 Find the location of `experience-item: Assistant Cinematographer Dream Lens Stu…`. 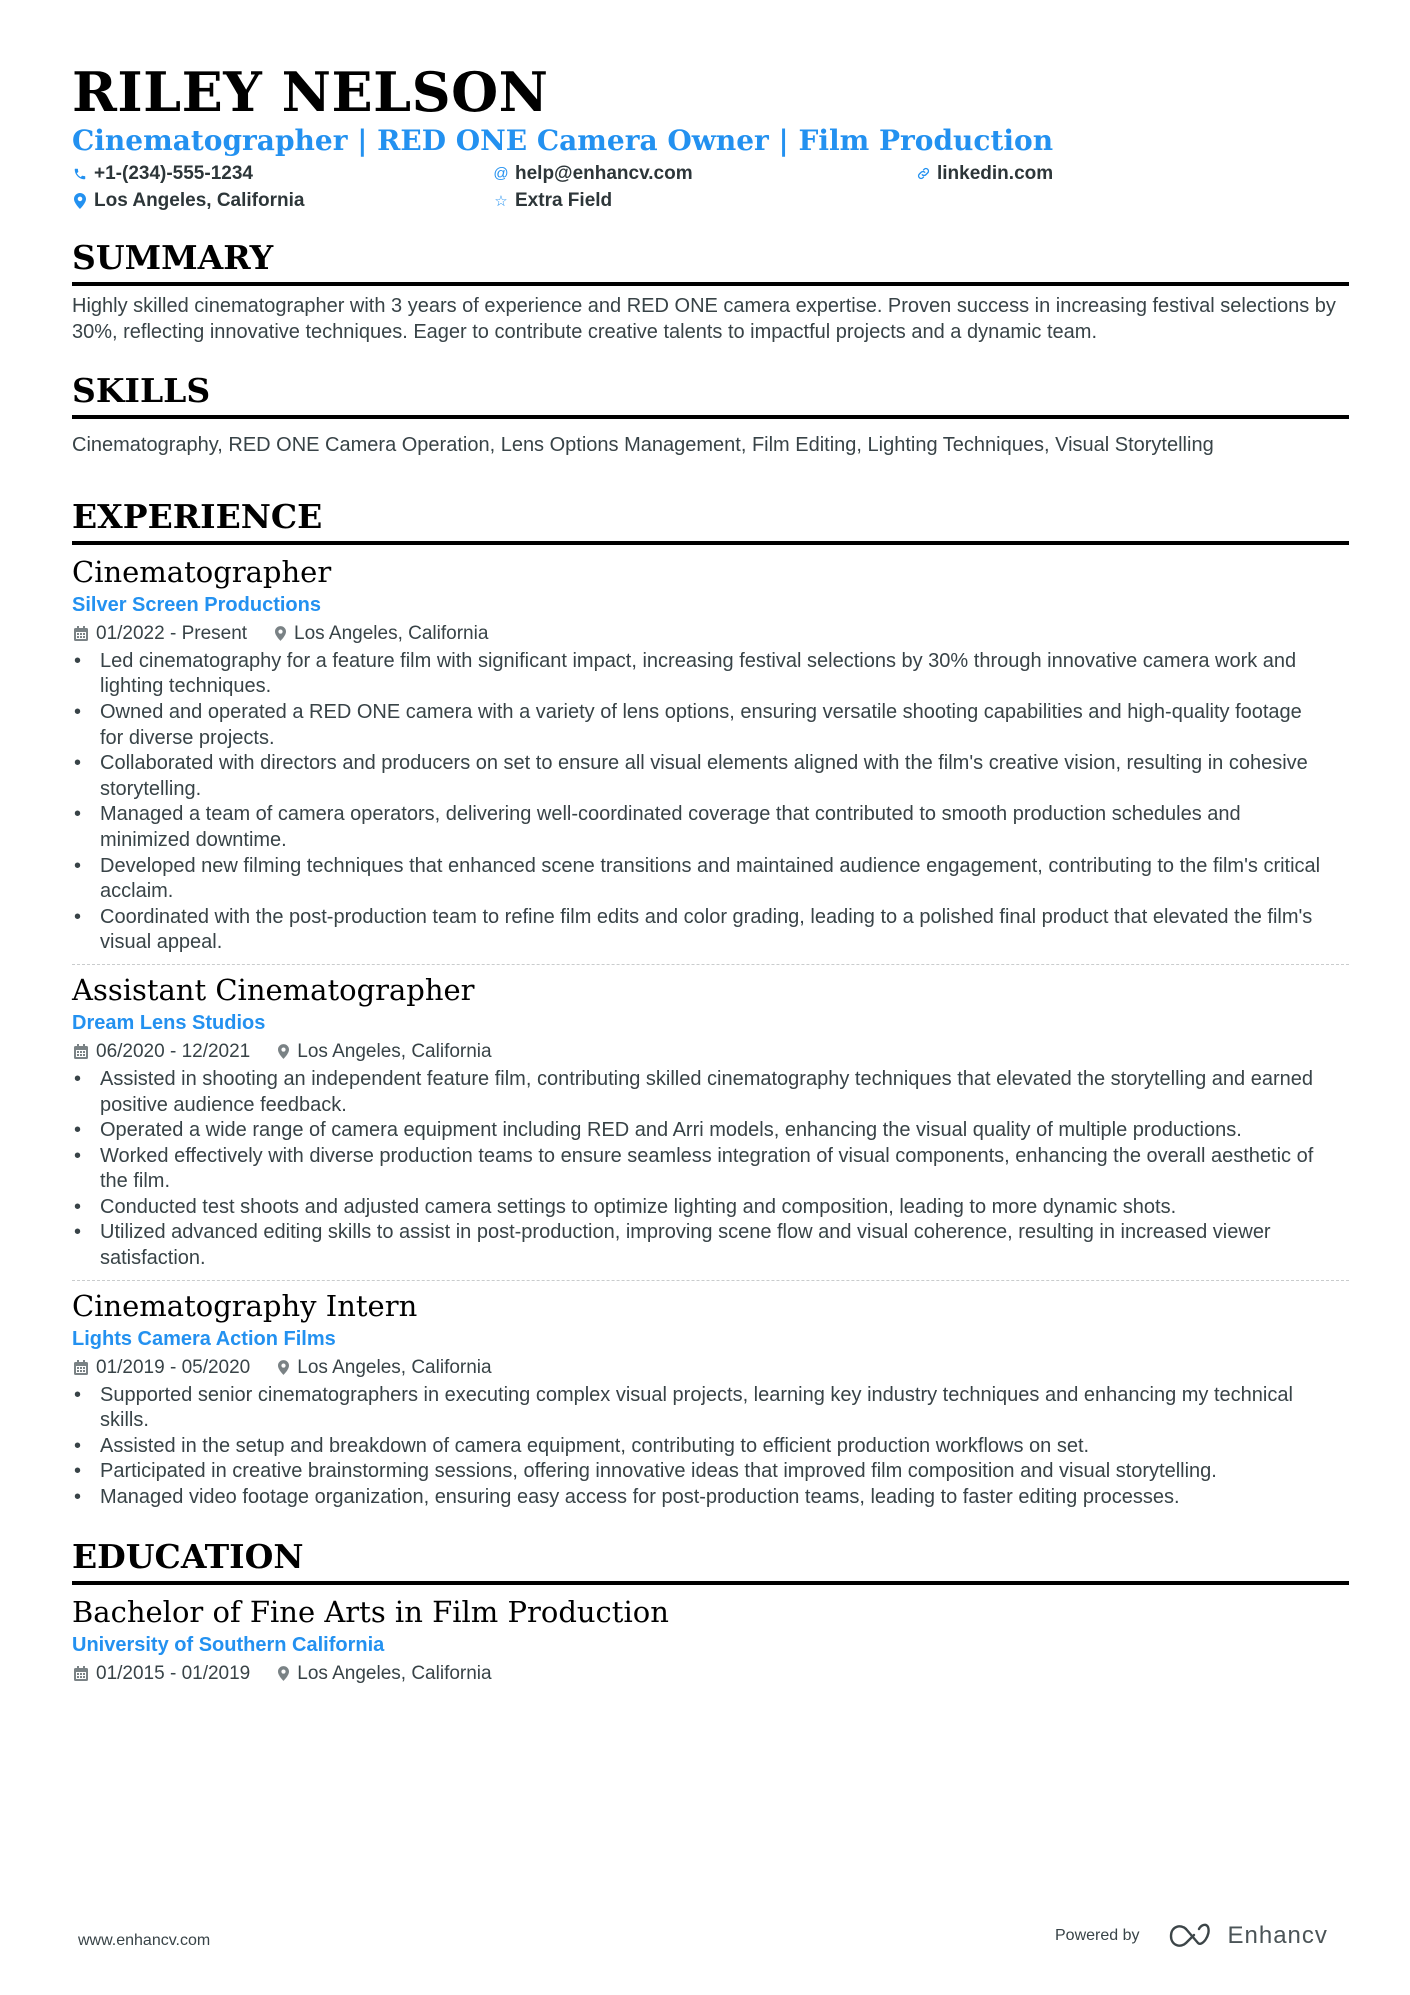

experience-item: Assistant Cinematographer Dream Lens Stu… is located at coordinates (710, 1121).